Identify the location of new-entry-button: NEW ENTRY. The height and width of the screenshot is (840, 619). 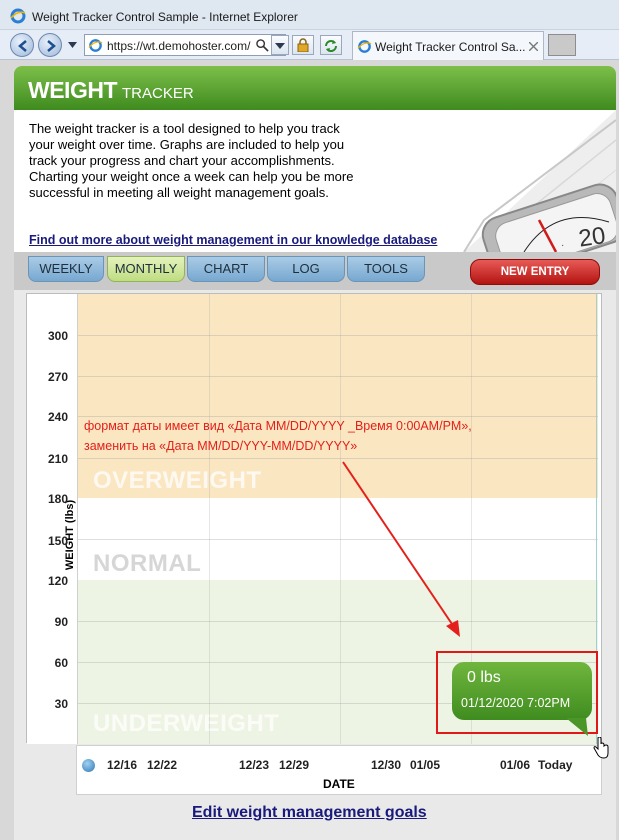
(535, 272).